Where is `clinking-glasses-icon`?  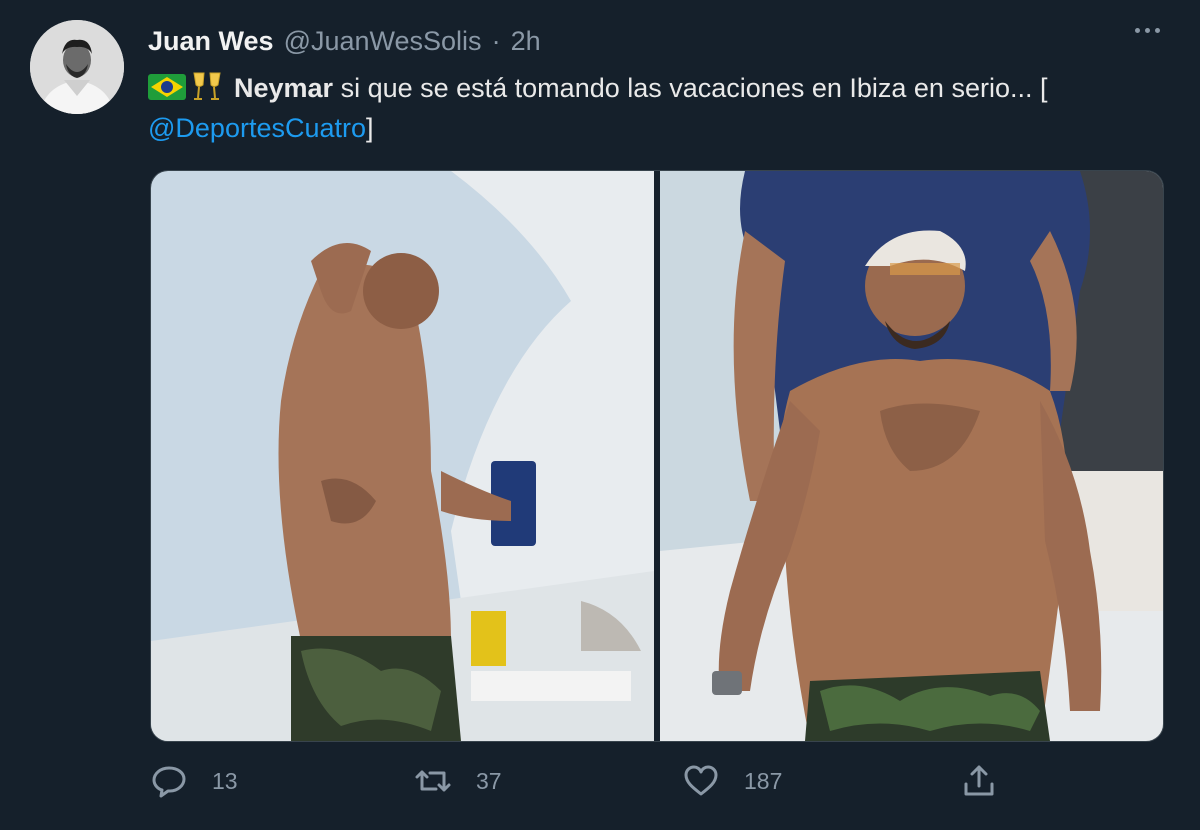 clinking-glasses-icon is located at coordinates (207, 86).